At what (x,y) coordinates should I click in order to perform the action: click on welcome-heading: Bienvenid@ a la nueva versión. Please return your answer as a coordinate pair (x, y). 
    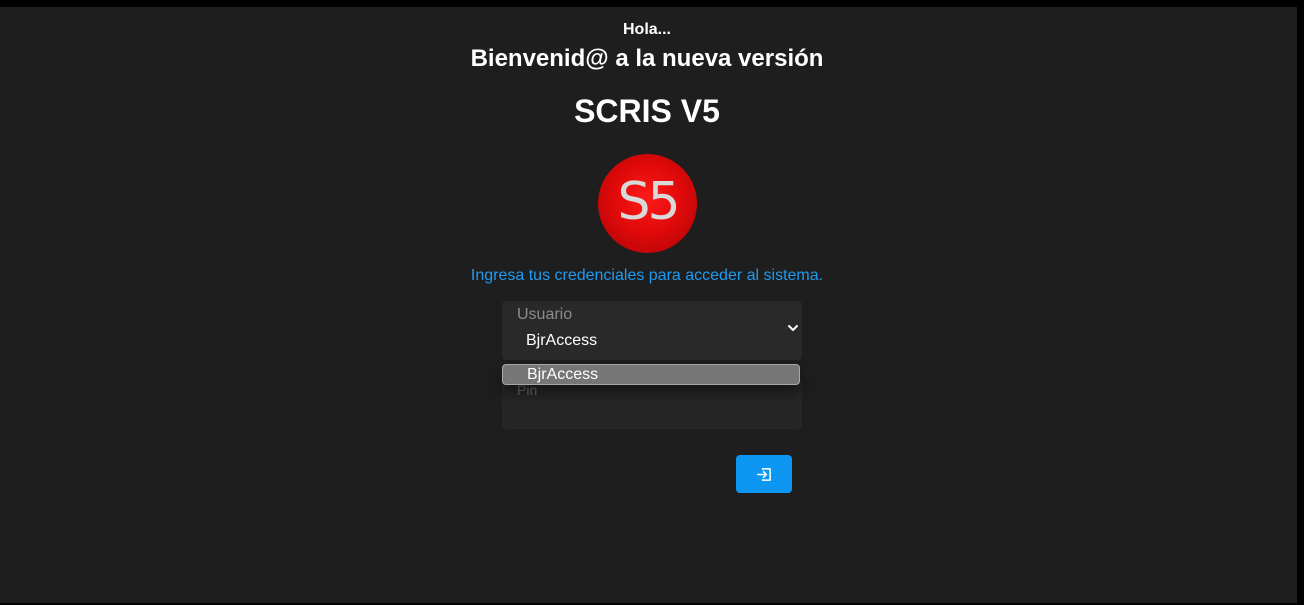
    Looking at the image, I should click on (647, 58).